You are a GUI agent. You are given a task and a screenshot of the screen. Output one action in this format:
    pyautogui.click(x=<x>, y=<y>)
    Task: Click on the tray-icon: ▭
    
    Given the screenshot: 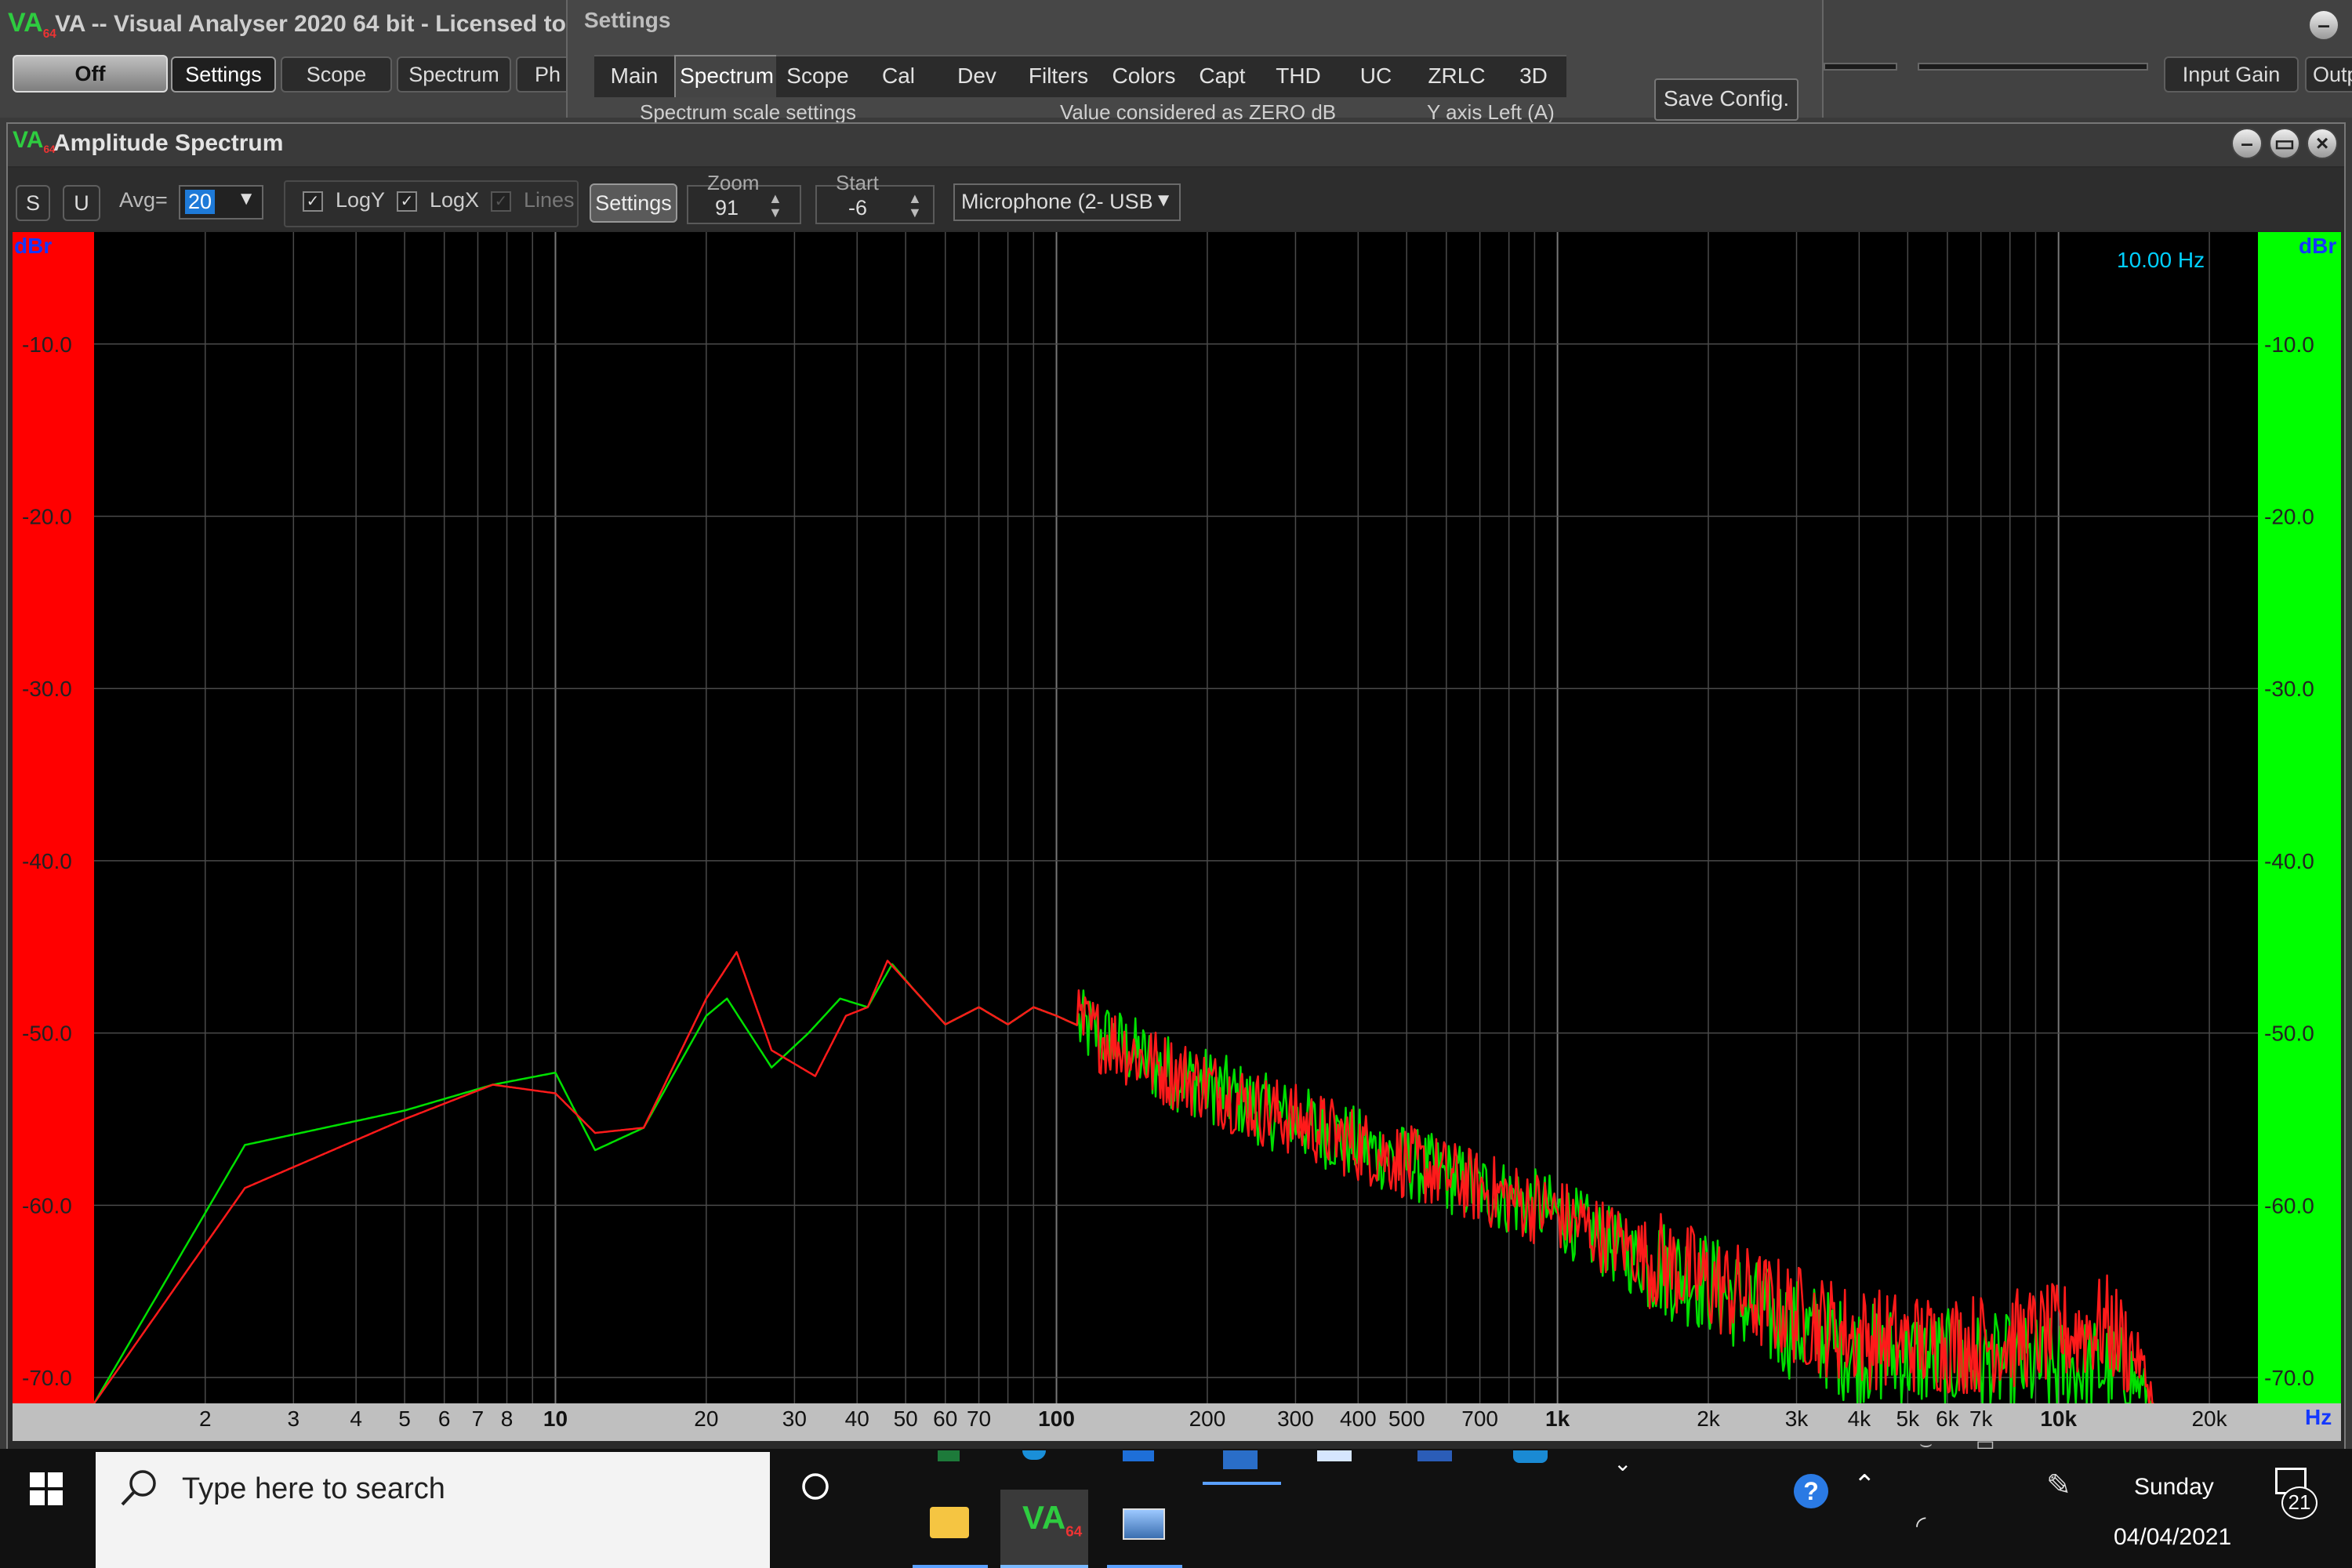 What is the action you would take?
    pyautogui.click(x=1985, y=1444)
    